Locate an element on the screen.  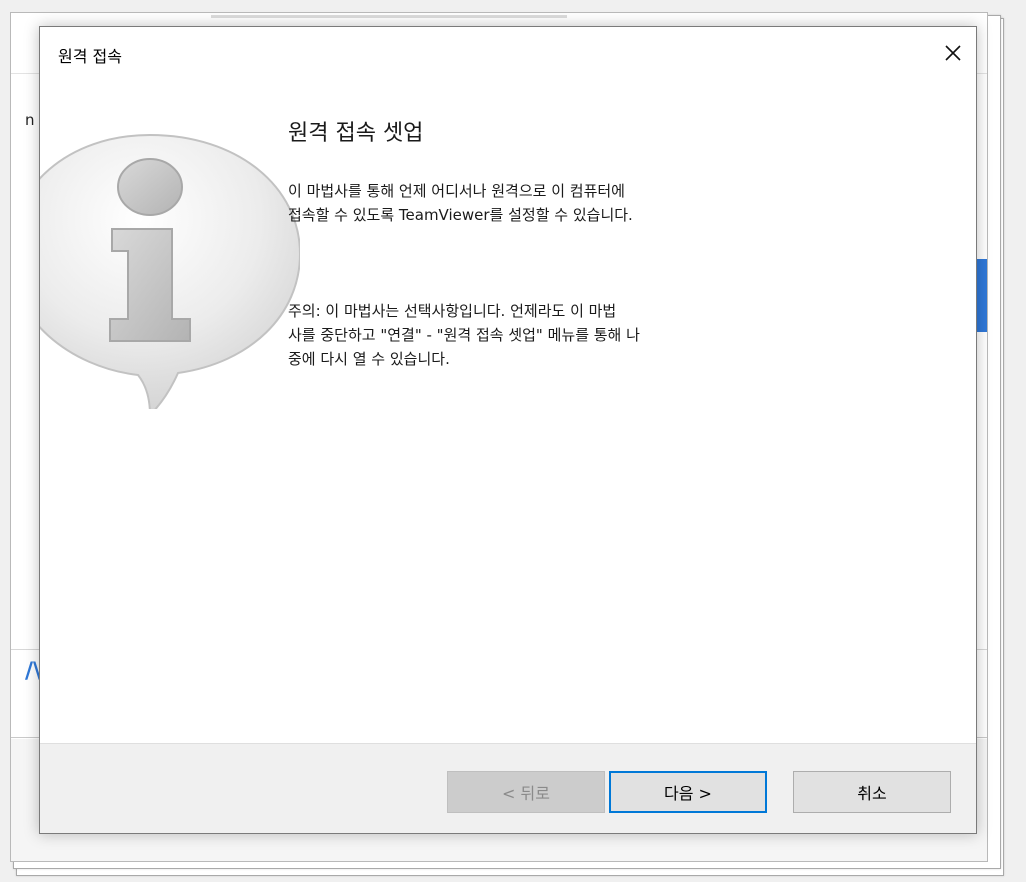
close-icon is located at coordinates (953, 53).